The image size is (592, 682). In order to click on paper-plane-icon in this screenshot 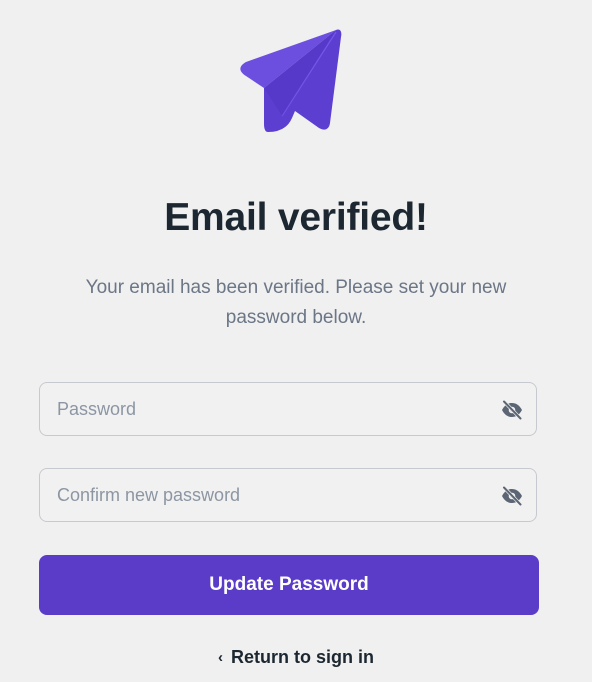, I will do `click(291, 80)`.